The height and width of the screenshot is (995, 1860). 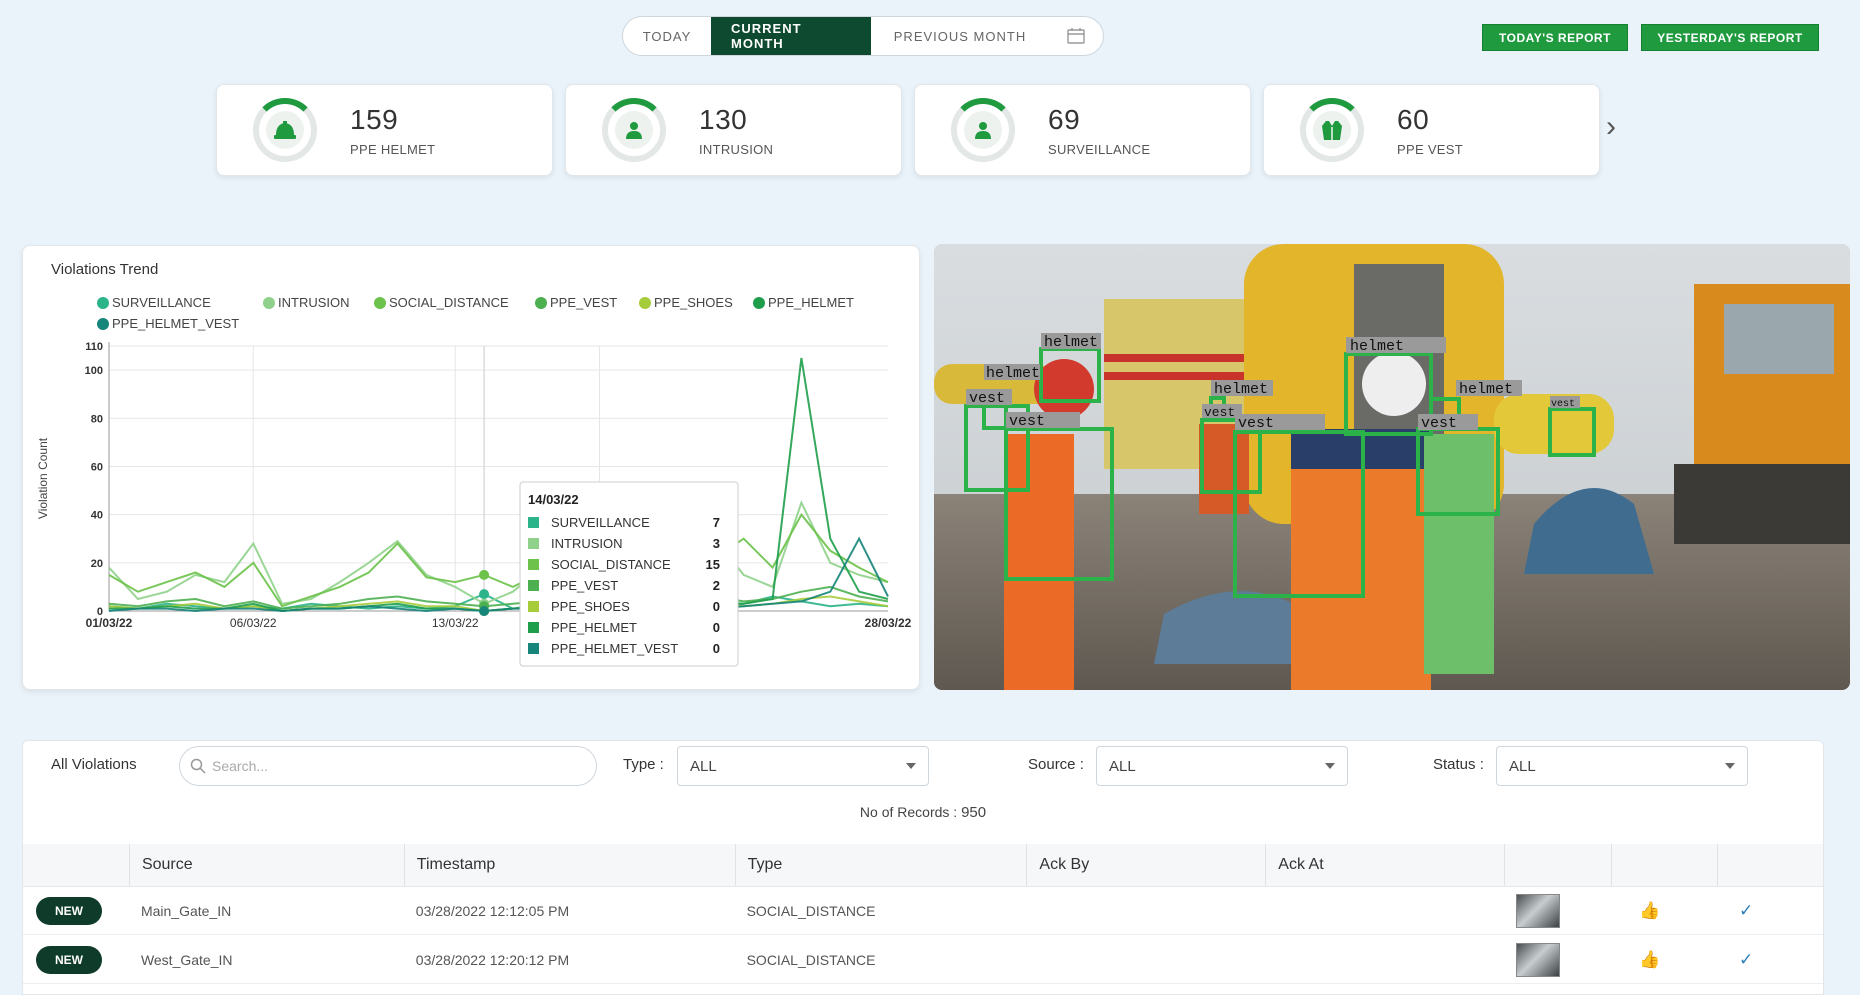 I want to click on y-tick-label: 100, so click(x=94, y=371).